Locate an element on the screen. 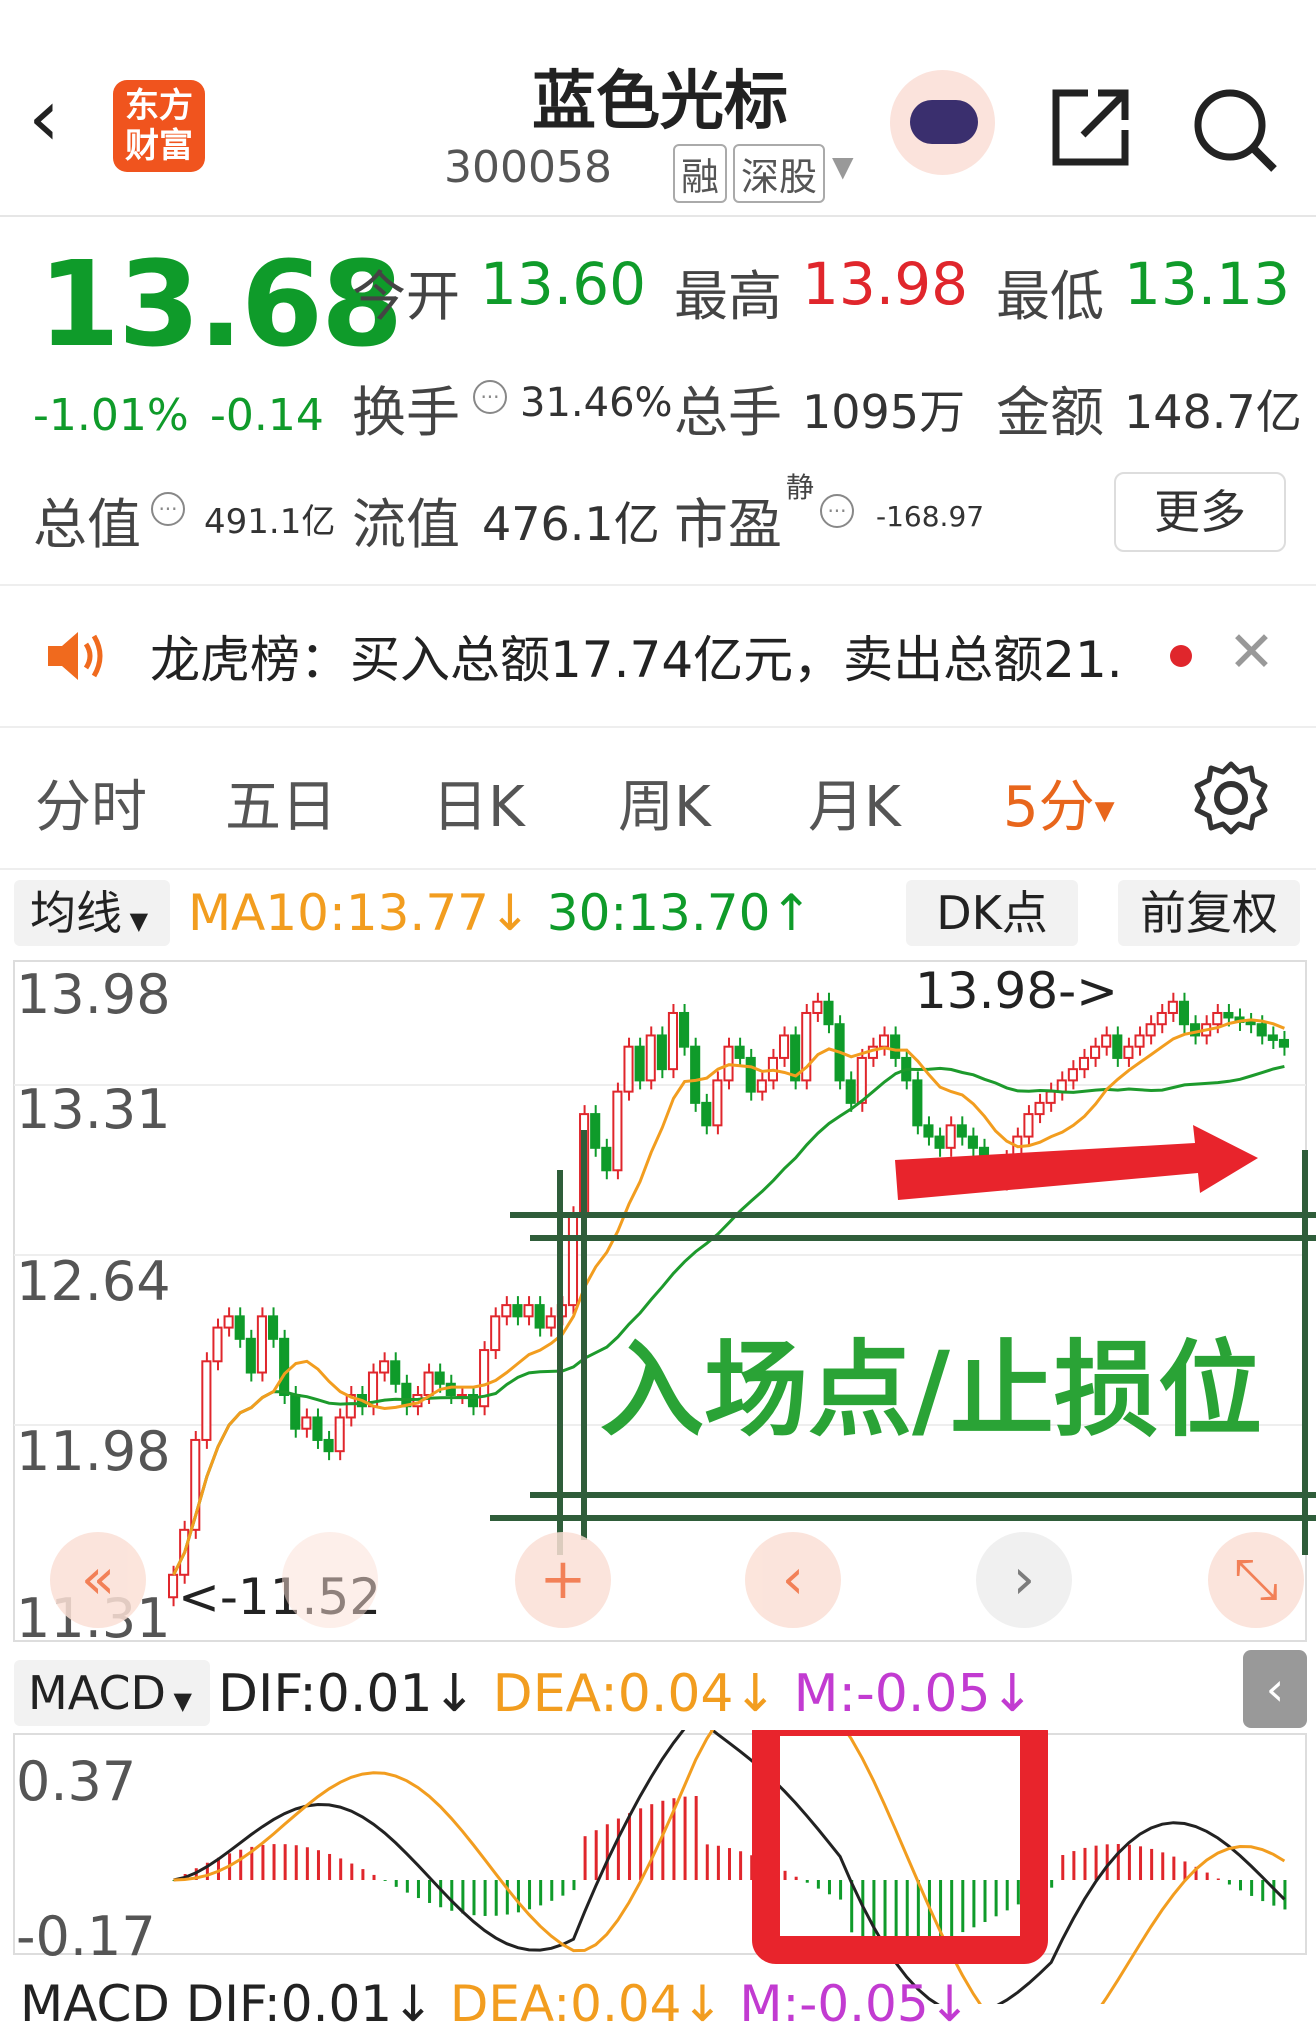  high-label: 最高 is located at coordinates (728, 296).